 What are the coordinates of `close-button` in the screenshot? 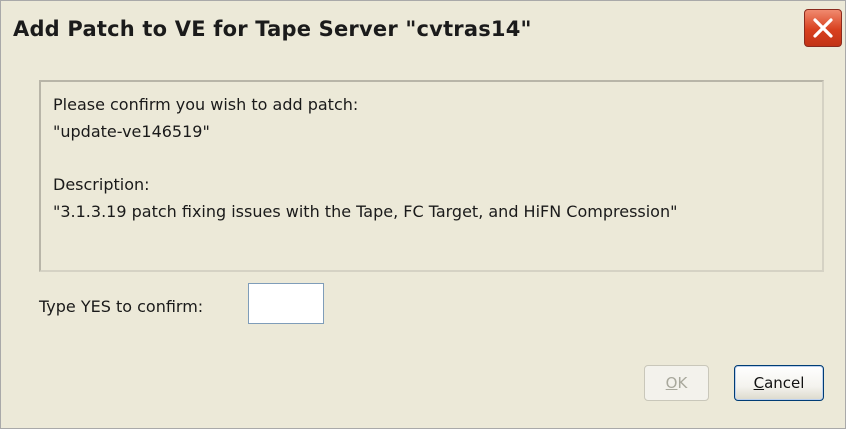 It's located at (823, 28).